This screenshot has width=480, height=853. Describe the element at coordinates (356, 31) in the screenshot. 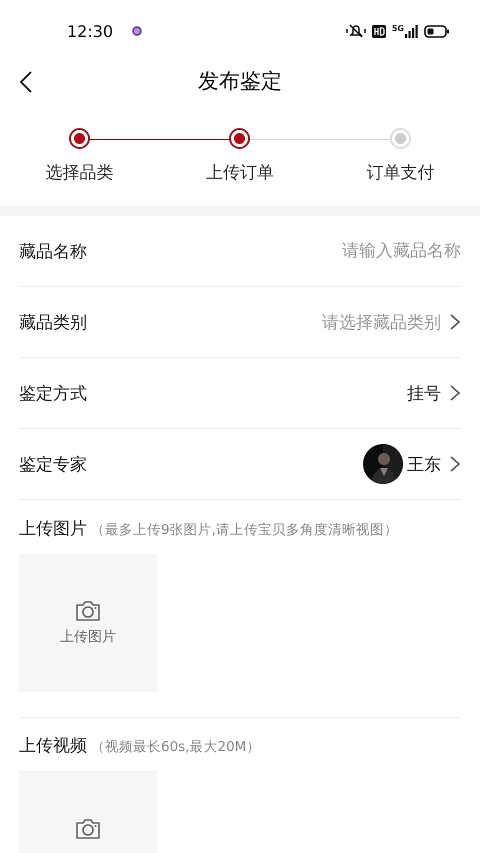

I see `mute-icon` at that location.